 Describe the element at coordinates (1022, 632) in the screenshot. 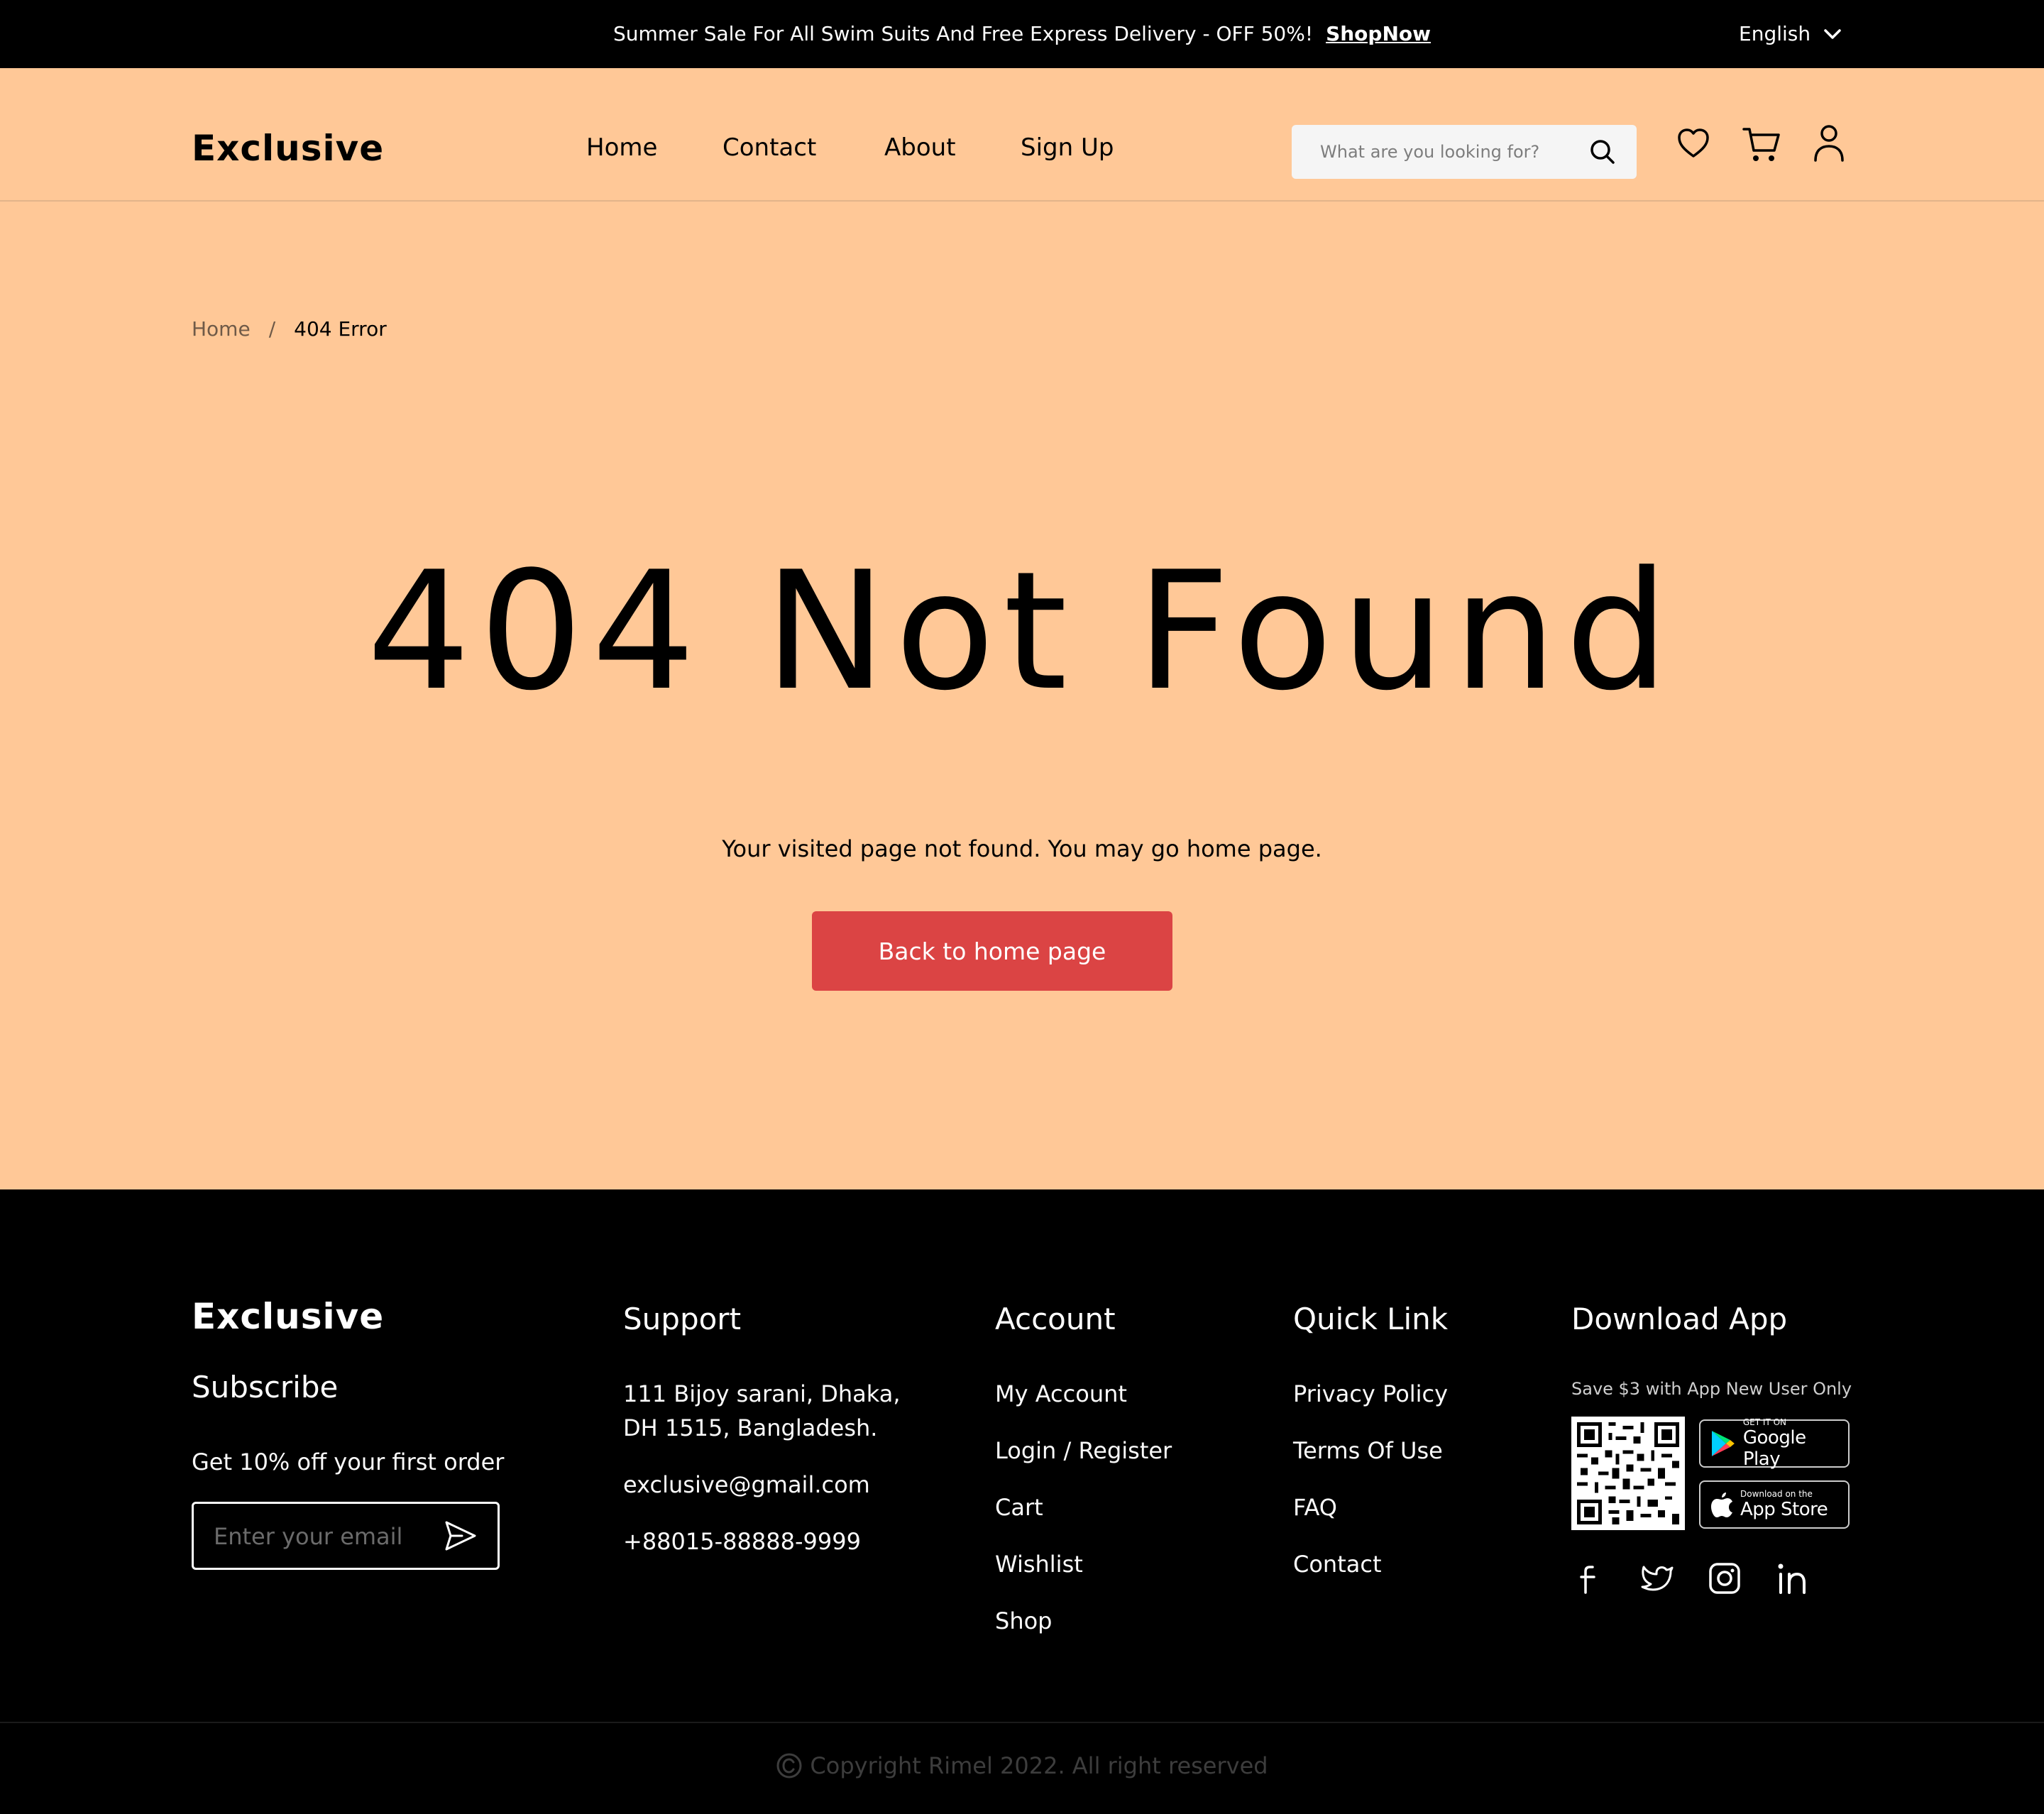

I see `error-title: 404 Not Found` at that location.